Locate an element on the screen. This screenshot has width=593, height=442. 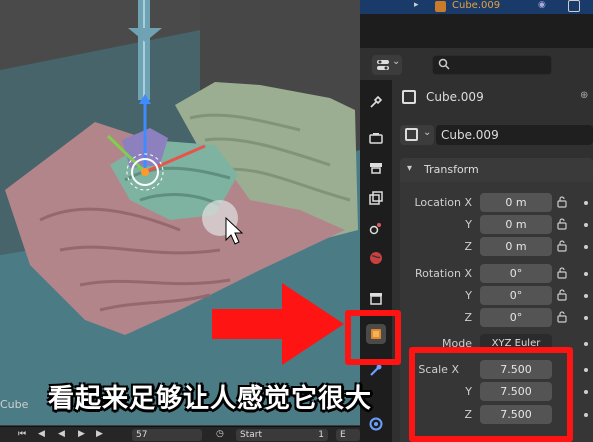
end-frame-field: E is located at coordinates (348, 435).